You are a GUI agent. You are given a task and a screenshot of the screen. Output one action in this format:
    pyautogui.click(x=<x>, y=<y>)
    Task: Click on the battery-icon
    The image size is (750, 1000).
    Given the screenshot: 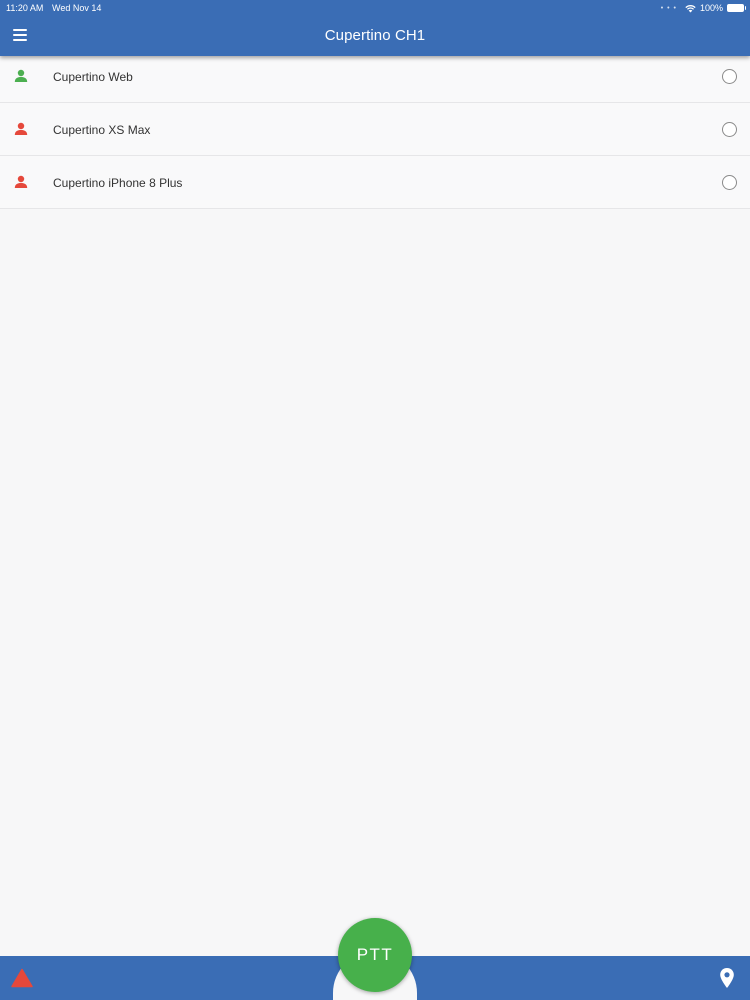 What is the action you would take?
    pyautogui.click(x=736, y=8)
    